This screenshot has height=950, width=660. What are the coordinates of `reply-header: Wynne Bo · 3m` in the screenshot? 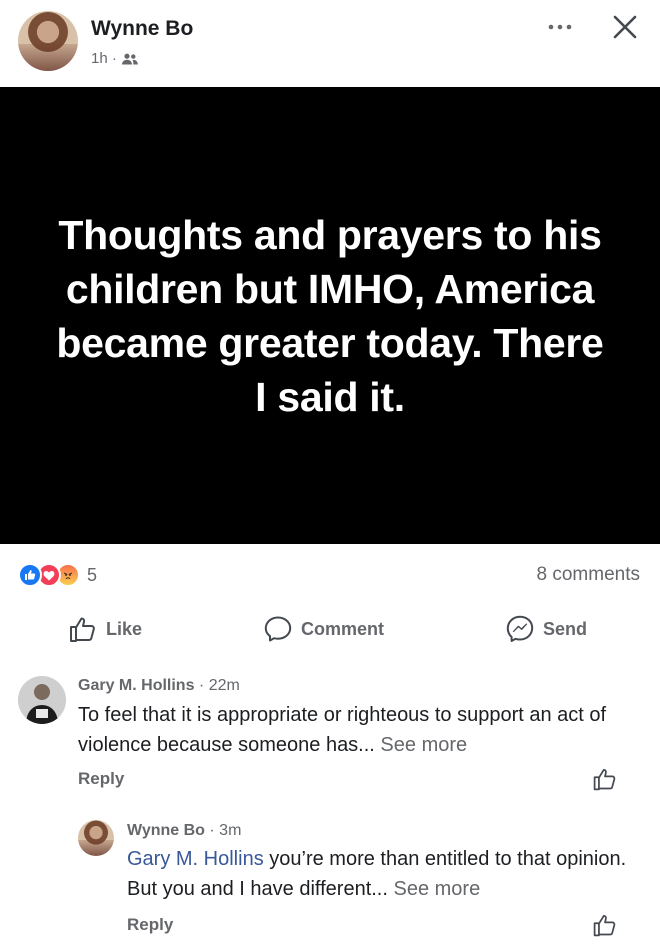 It's located at (184, 831).